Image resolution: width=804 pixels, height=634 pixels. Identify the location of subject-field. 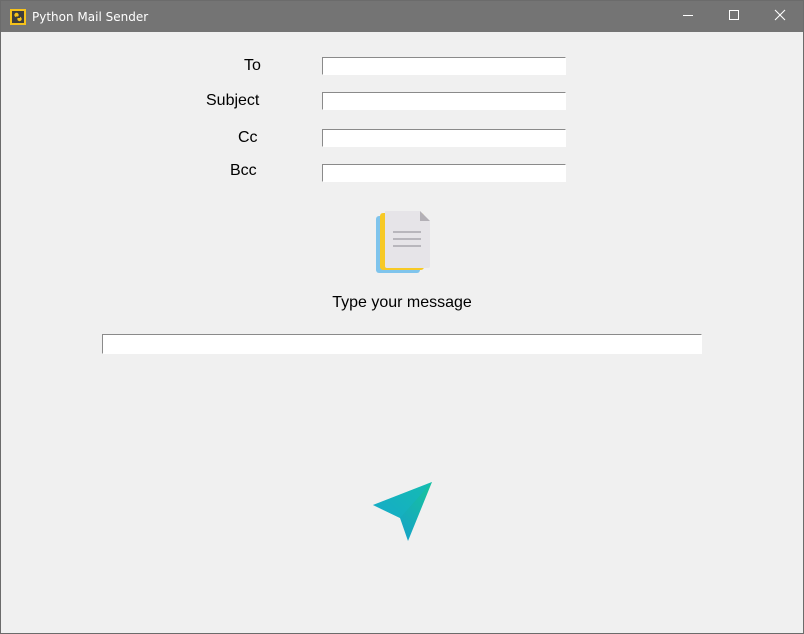
(444, 101).